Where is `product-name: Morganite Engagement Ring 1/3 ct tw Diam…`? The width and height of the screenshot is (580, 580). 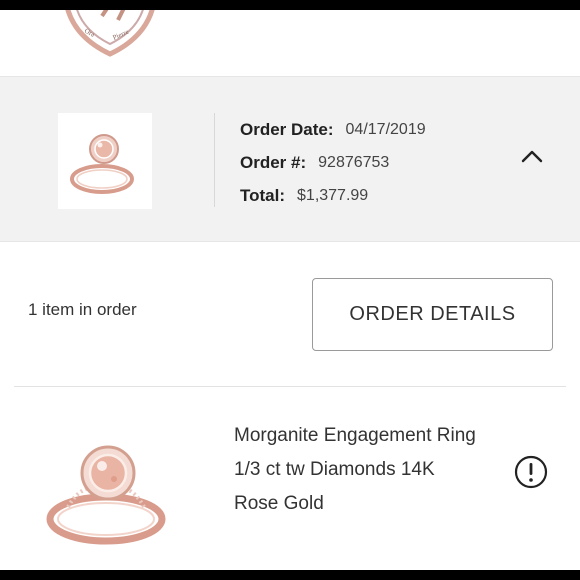
product-name: Morganite Engagement Ring 1/3 ct tw Diam… is located at coordinates (369, 470).